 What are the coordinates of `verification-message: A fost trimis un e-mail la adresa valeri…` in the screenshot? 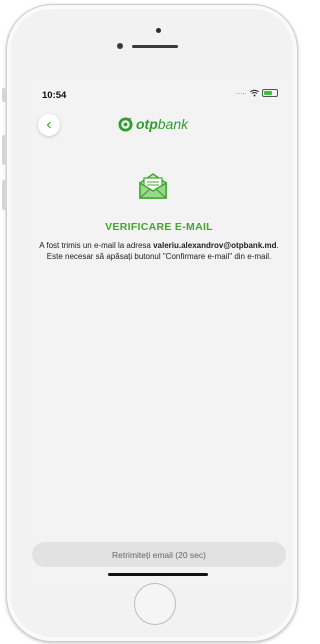 It's located at (159, 251).